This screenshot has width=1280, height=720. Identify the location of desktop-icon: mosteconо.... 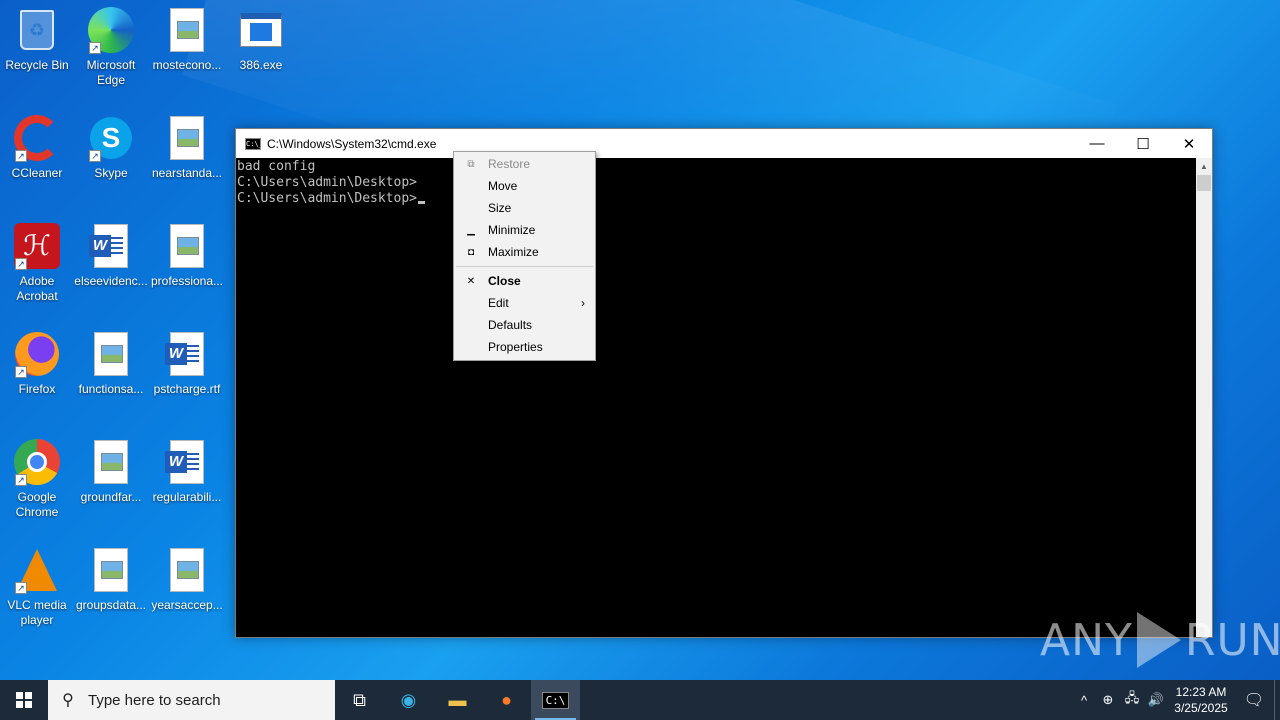
(187, 39).